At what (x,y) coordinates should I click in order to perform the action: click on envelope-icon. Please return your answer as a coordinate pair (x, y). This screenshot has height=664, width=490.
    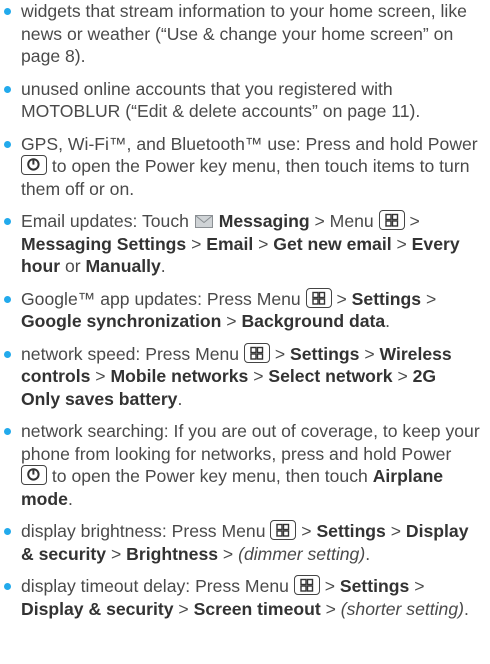
    Looking at the image, I should click on (203, 221).